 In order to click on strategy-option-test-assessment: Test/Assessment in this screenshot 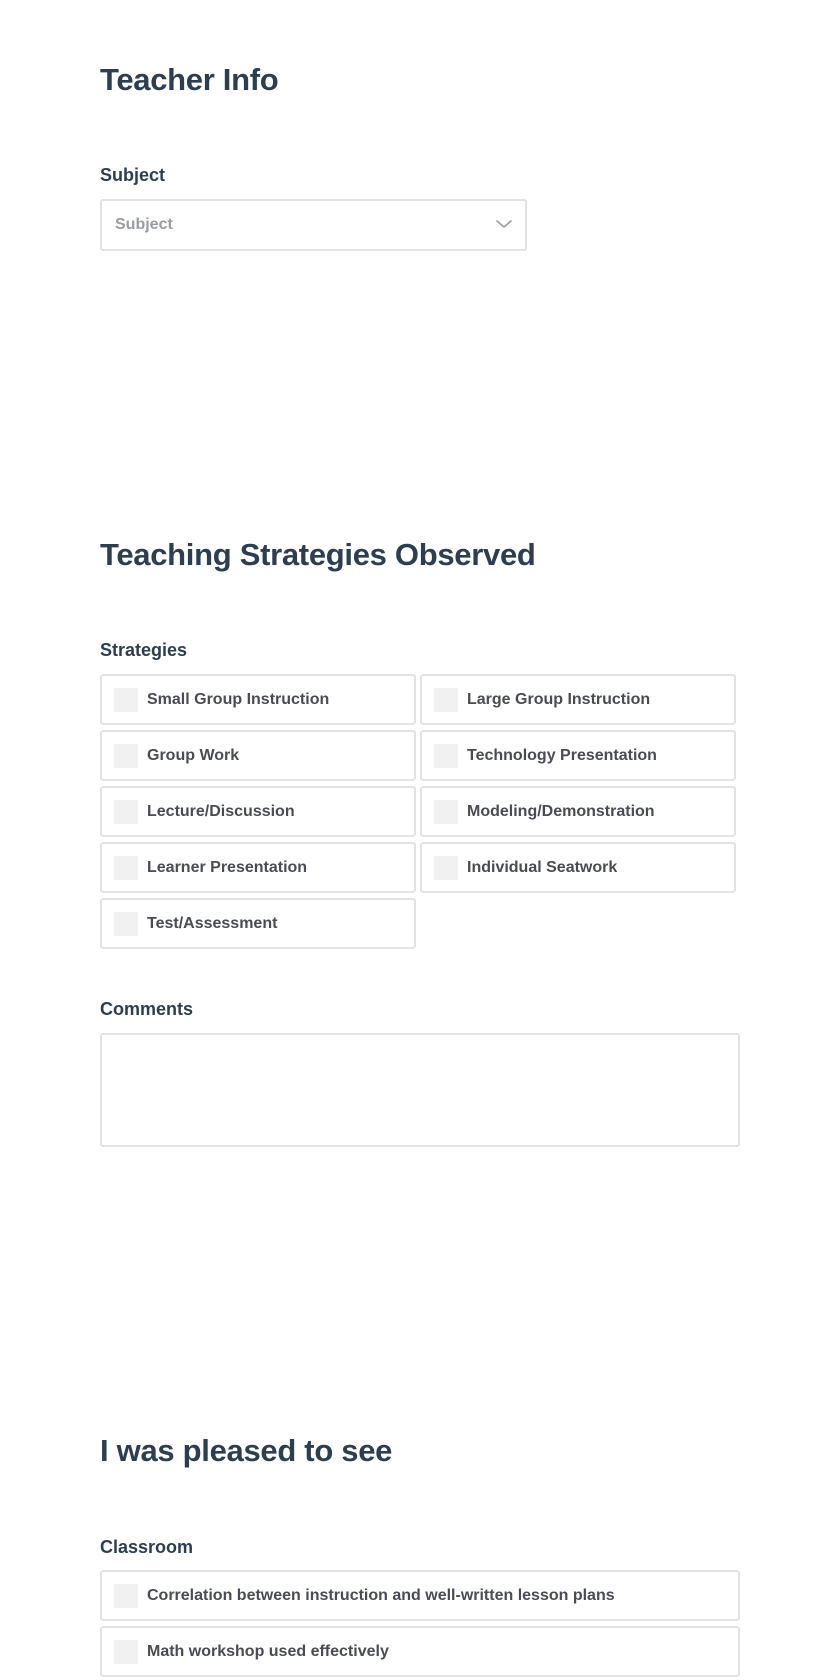, I will do `click(258, 923)`.